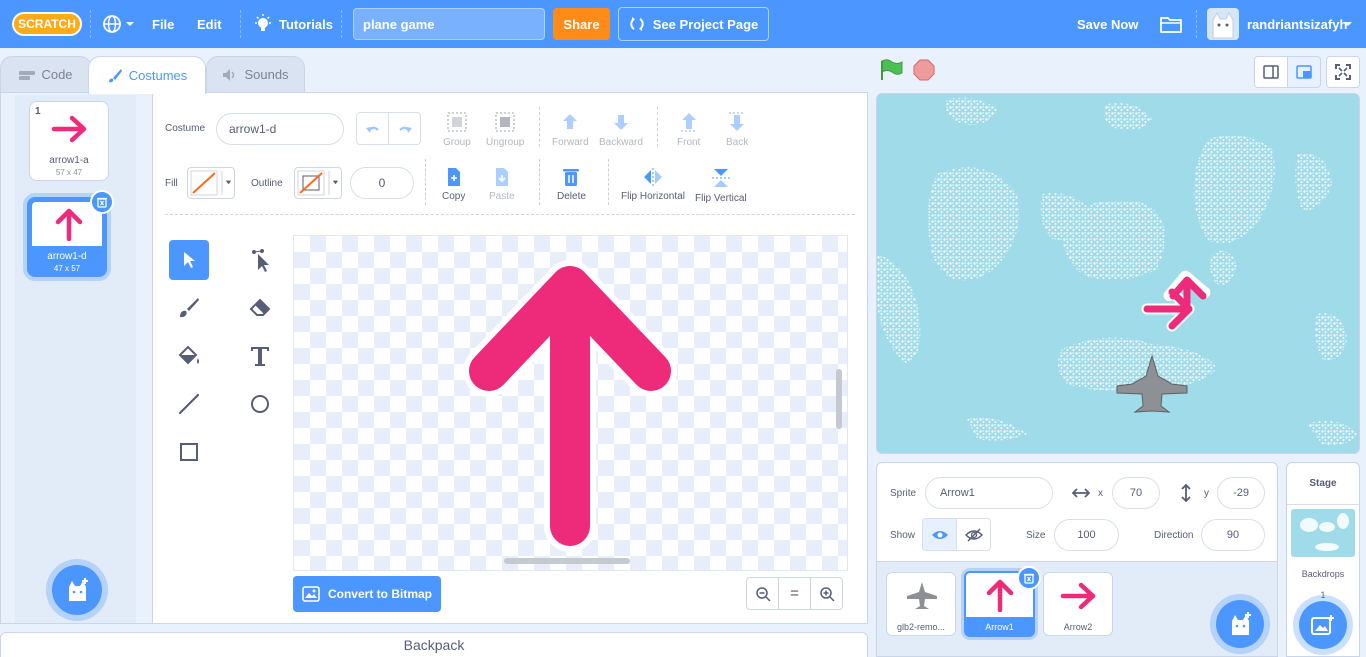 The height and width of the screenshot is (657, 1366). Describe the element at coordinates (102, 202) in the screenshot. I see `delete-costume-button` at that location.